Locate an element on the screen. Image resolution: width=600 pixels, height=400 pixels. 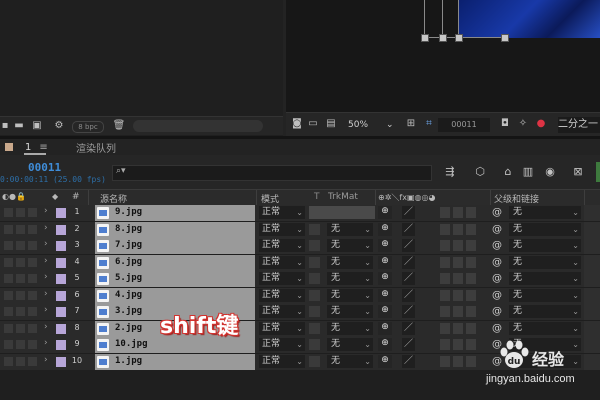
current-time-display: 00011 is located at coordinates (44, 167).